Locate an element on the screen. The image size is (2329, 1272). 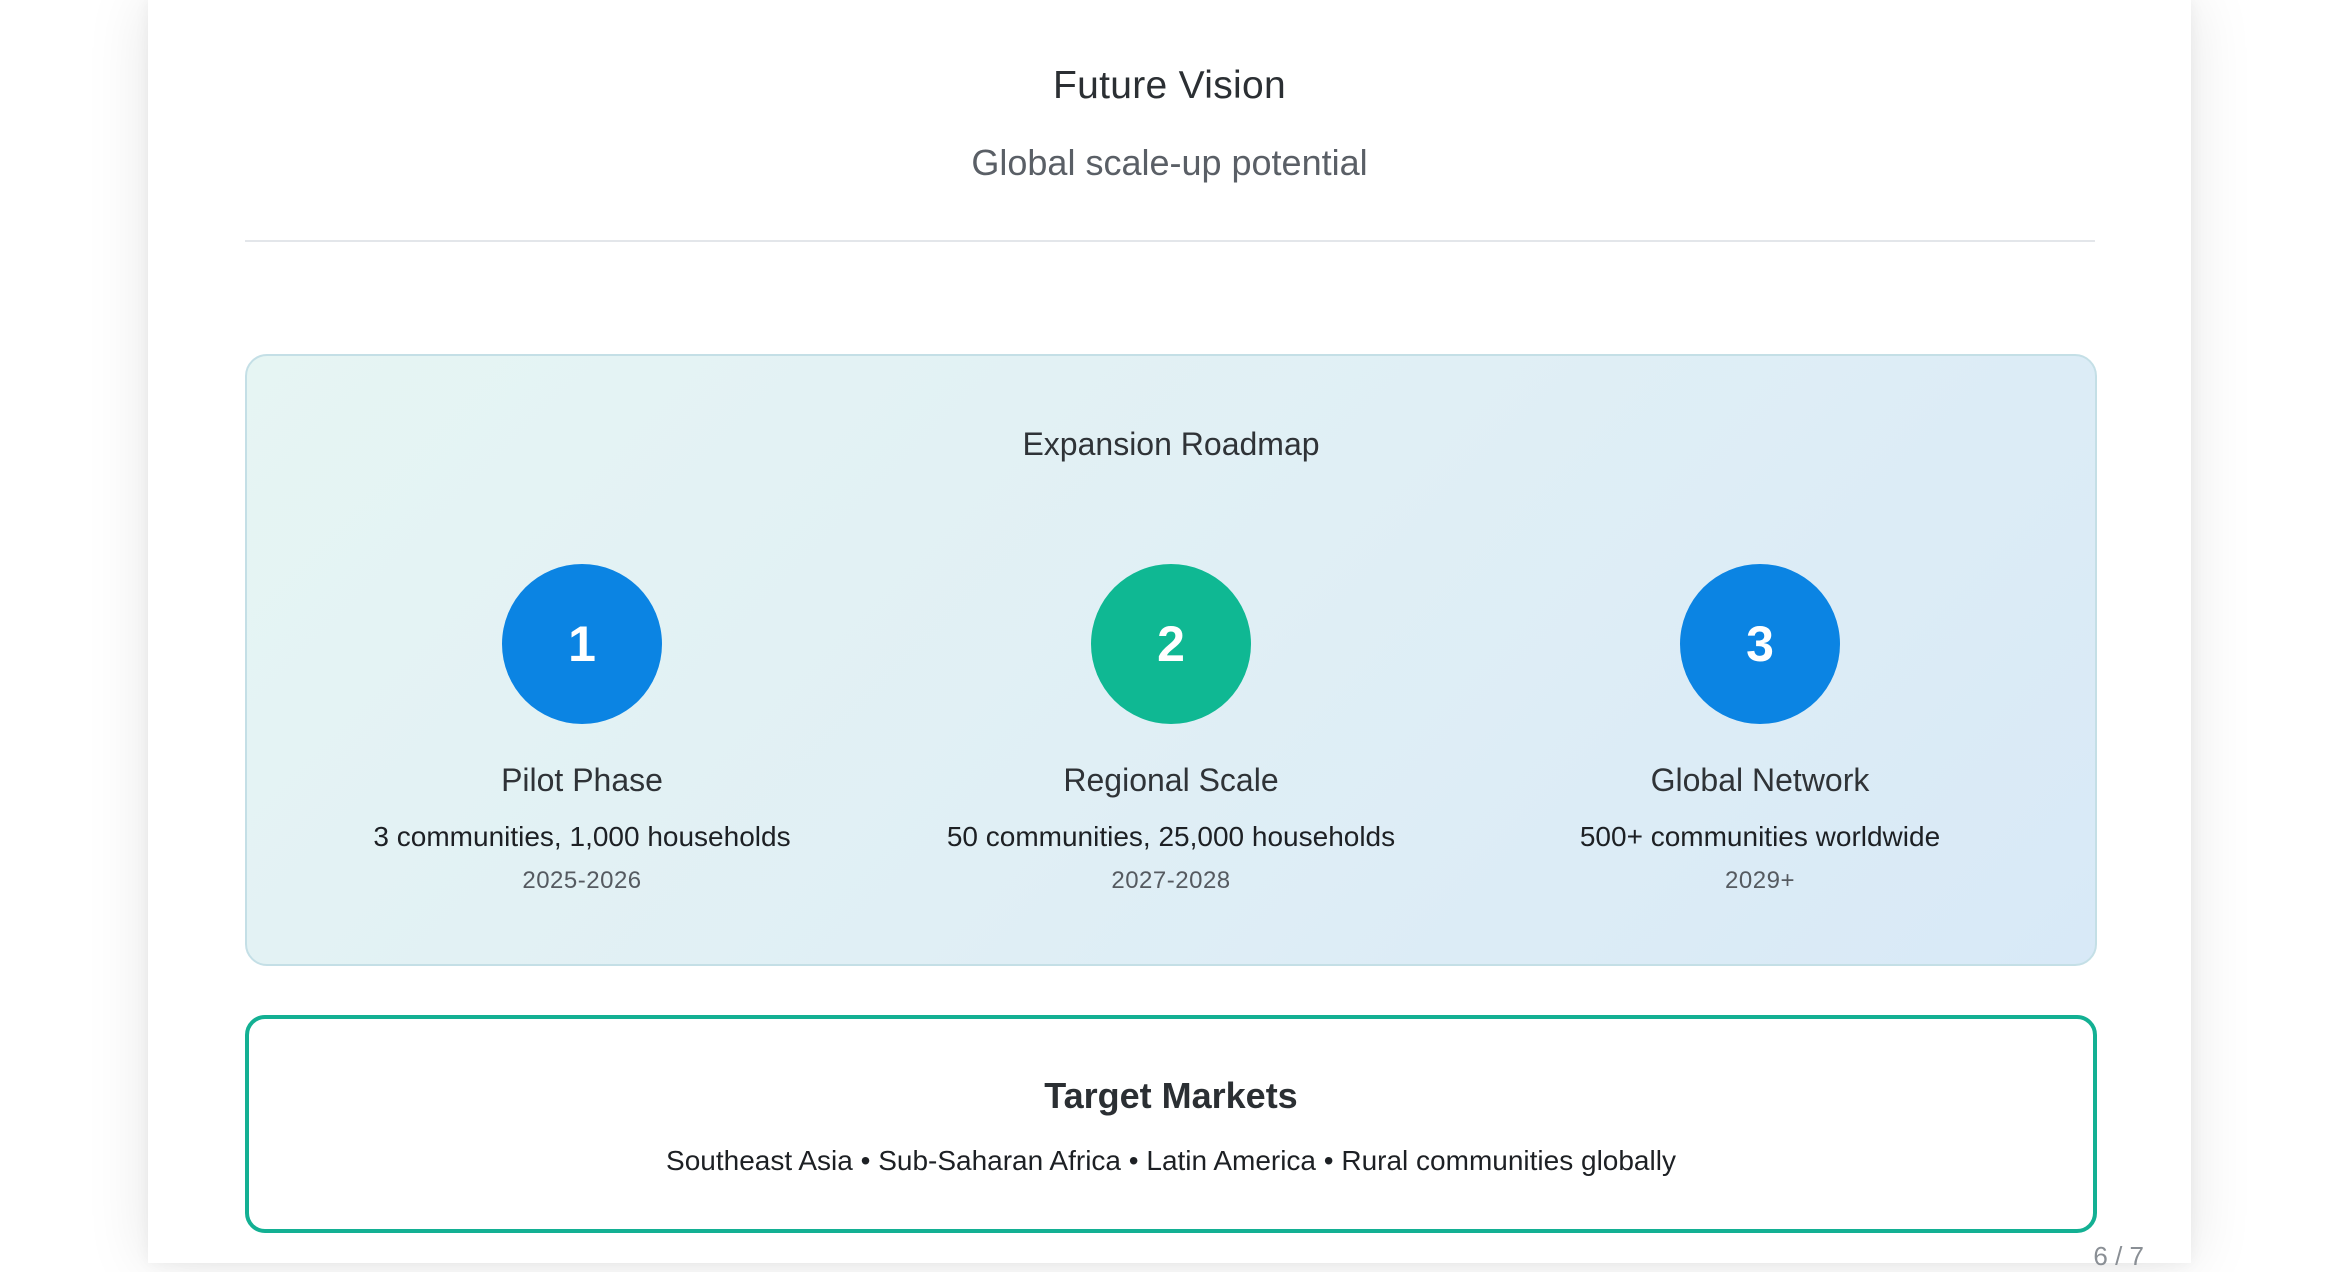
stage-number-badge: 2 is located at coordinates (1171, 644).